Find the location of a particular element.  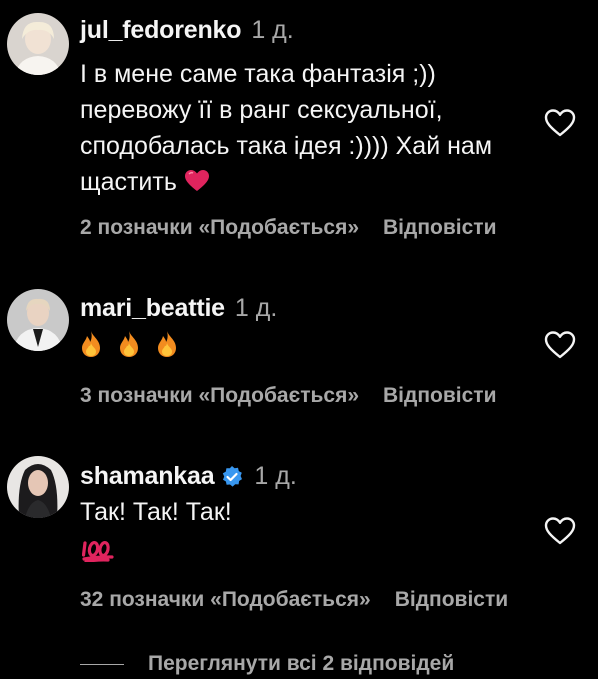

likes-count: 32 позначки «Подобається» is located at coordinates (225, 600).